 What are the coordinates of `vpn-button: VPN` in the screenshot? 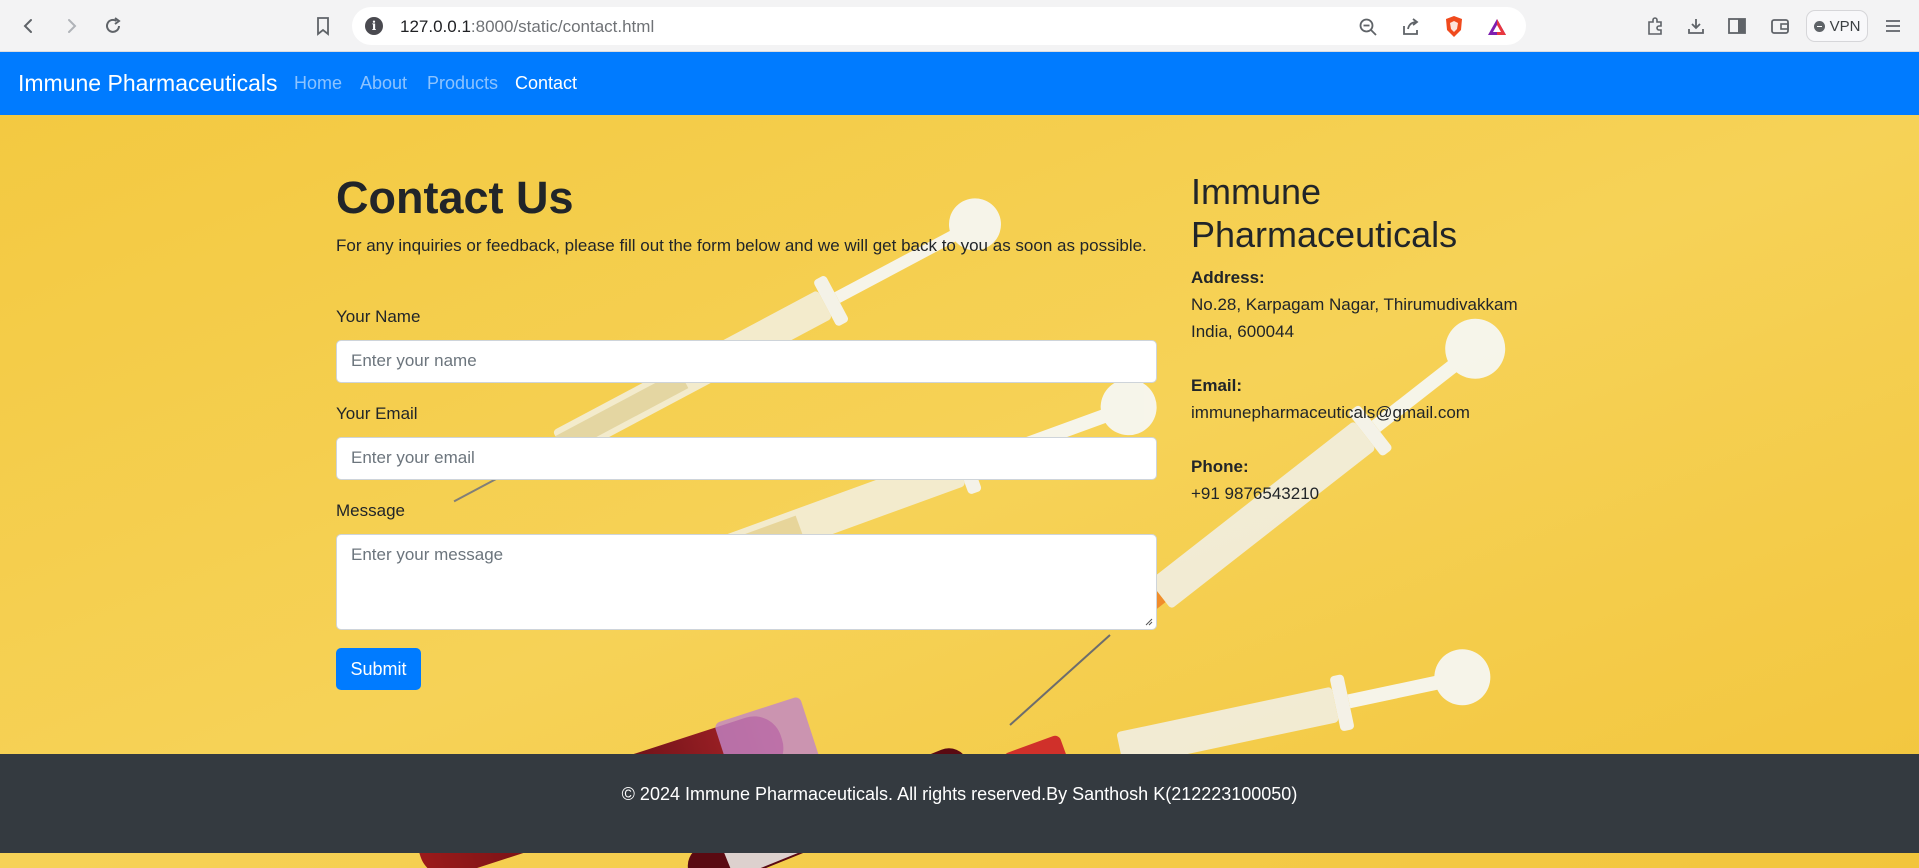 It's located at (1837, 26).